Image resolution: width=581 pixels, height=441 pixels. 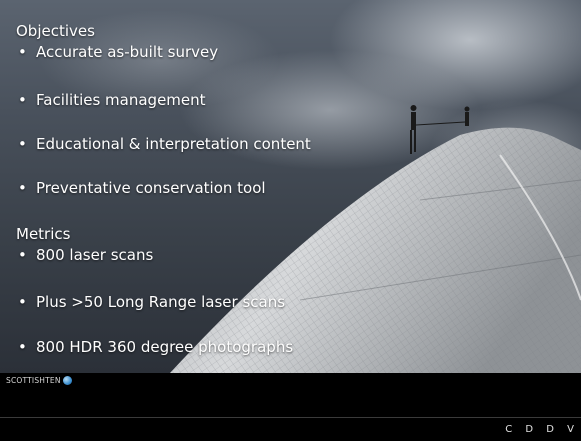 What do you see at coordinates (55, 31) in the screenshot?
I see `objectives-heading: Objectives` at bounding box center [55, 31].